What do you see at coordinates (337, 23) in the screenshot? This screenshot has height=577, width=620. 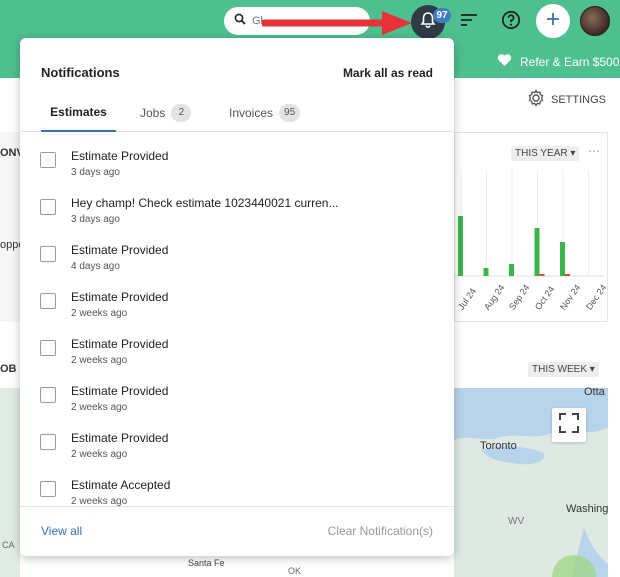 I see `annotation-arrow-icon` at bounding box center [337, 23].